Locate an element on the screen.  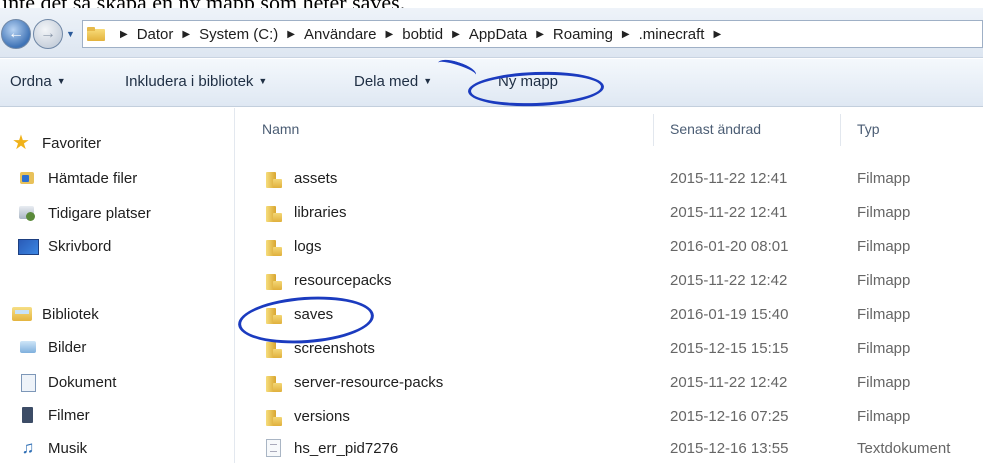
column-header-name: Namn is located at coordinates (280, 129).